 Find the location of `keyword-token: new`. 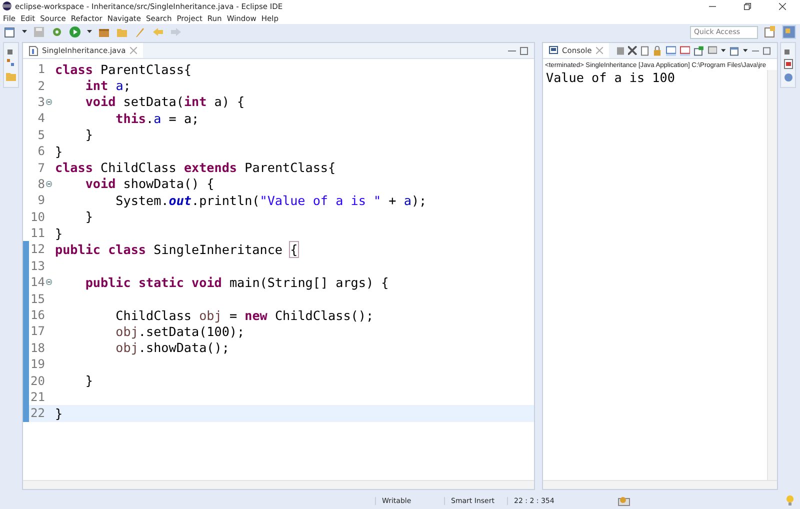

keyword-token: new is located at coordinates (256, 315).